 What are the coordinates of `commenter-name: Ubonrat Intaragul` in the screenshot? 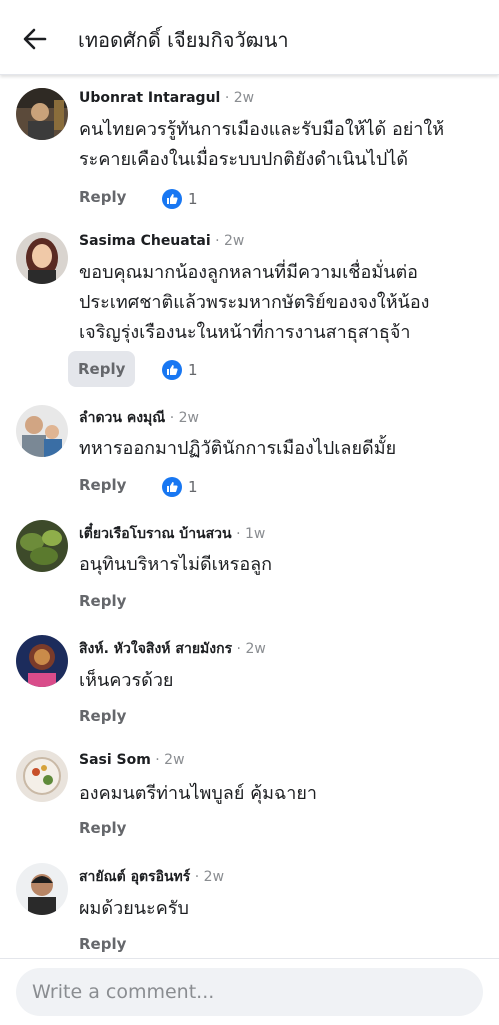 It's located at (149, 98).